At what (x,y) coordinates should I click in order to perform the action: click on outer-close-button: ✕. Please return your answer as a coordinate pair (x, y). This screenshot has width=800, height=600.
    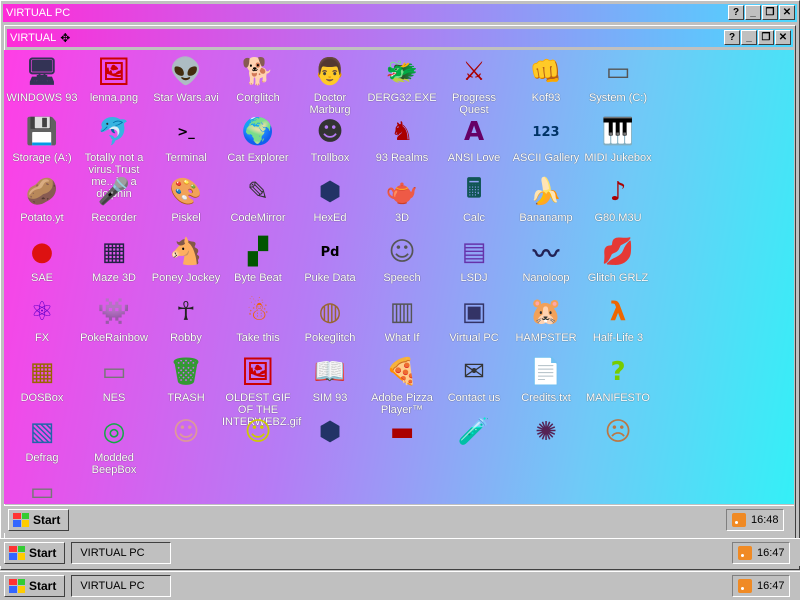
    Looking at the image, I should click on (787, 12).